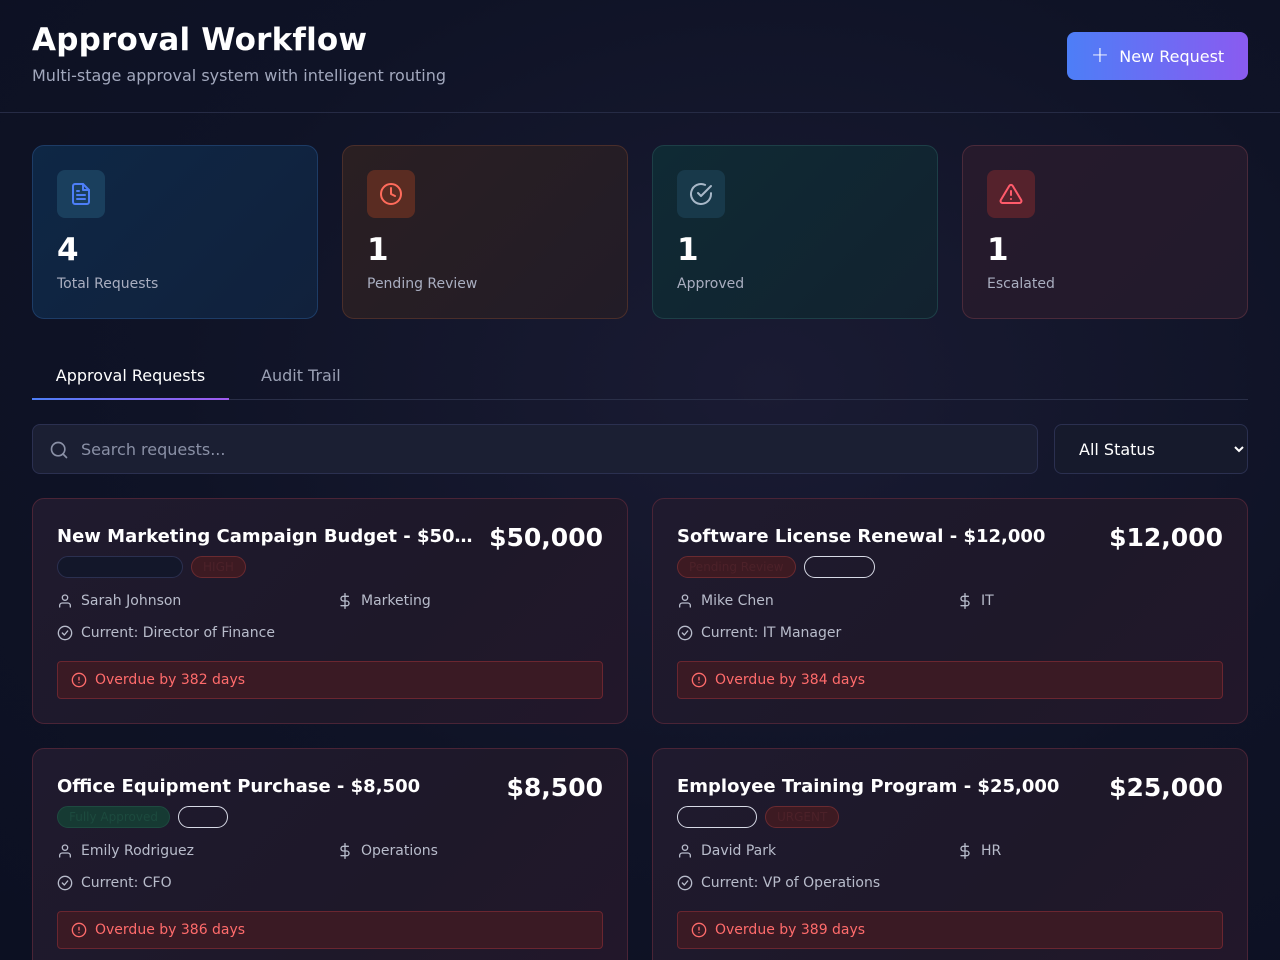 This screenshot has height=960, width=1280. Describe the element at coordinates (758, 817) in the screenshot. I see `badge-group: URGENT` at that location.